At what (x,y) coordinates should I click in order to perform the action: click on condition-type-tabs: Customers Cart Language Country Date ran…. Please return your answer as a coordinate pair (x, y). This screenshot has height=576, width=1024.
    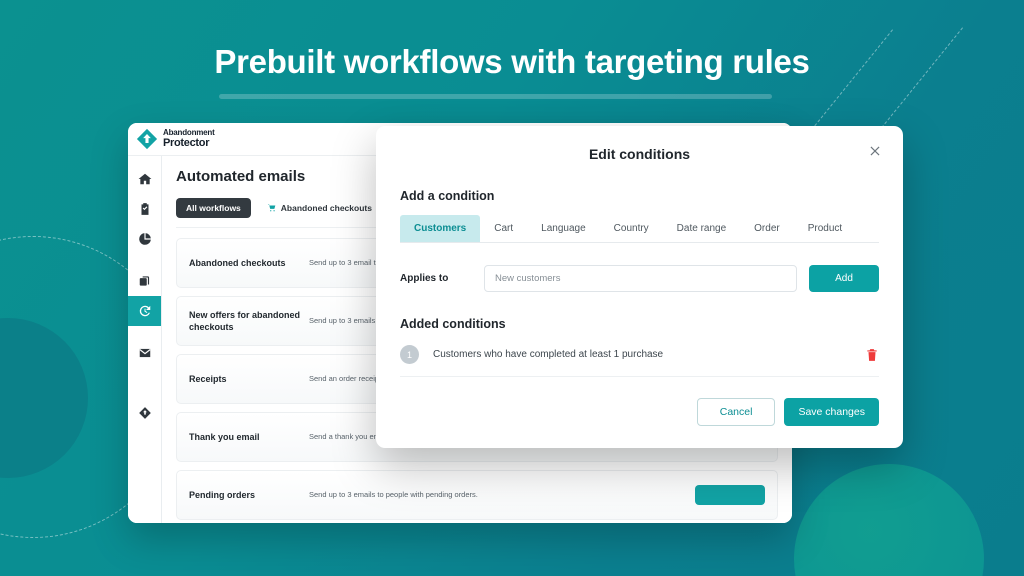
    Looking at the image, I should click on (639, 229).